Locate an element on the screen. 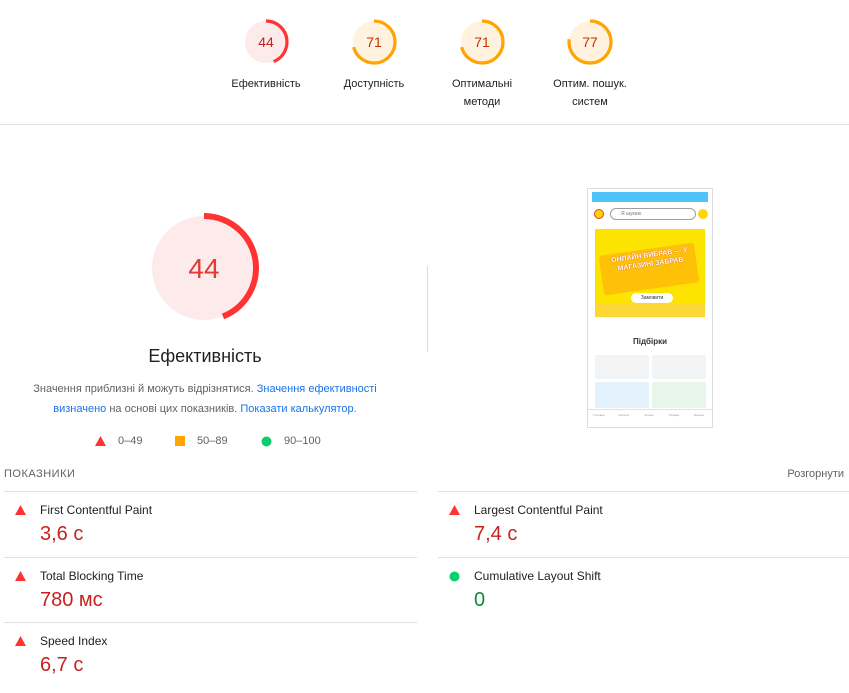 The width and height of the screenshot is (849, 693). metric-name: Speed Index is located at coordinates (74, 641).